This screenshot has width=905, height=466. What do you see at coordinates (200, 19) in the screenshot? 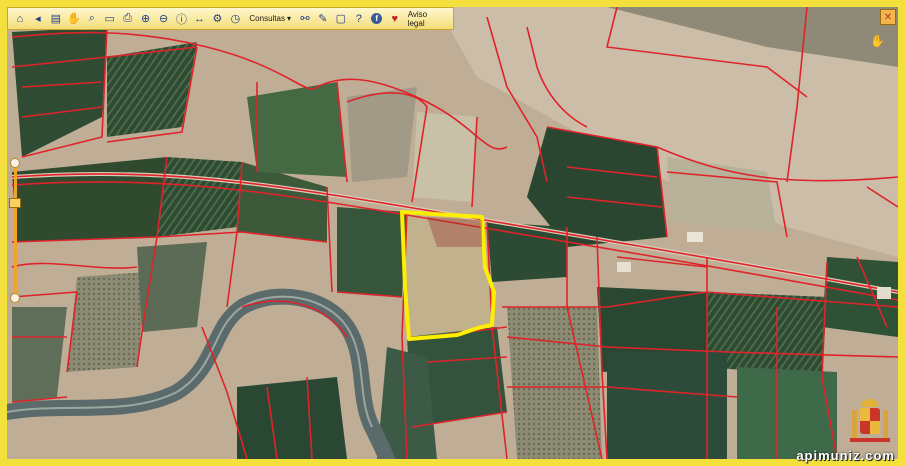
I see `measure-icon: ↔` at bounding box center [200, 19].